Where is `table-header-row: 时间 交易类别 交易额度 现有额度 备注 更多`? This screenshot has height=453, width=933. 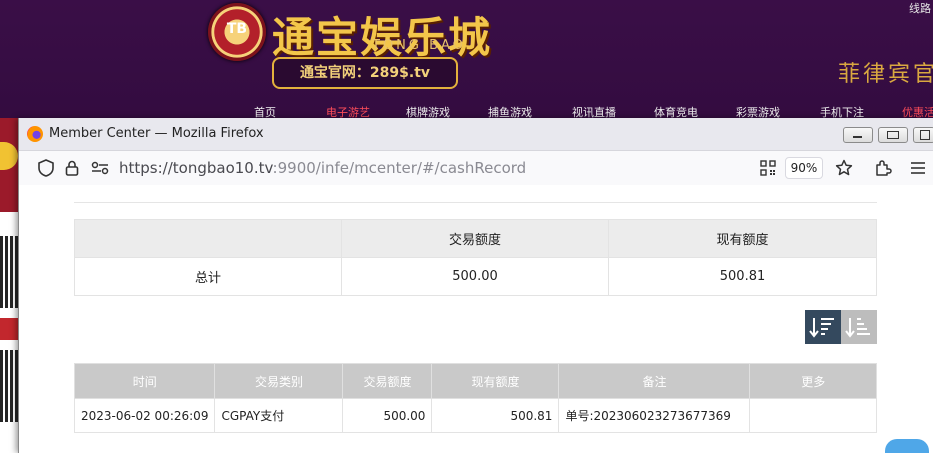
table-header-row: 时间 交易类别 交易额度 现有额度 备注 更多 is located at coordinates (475, 381).